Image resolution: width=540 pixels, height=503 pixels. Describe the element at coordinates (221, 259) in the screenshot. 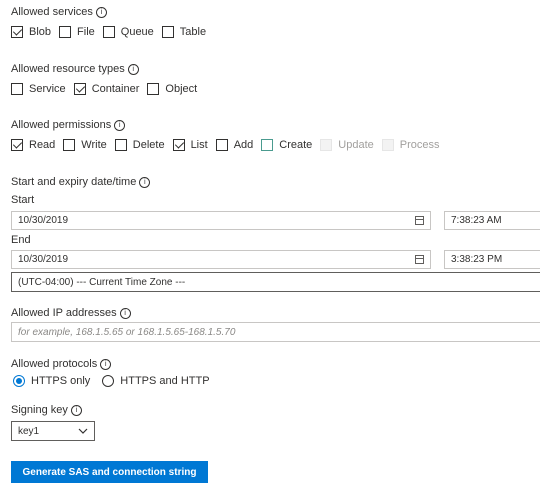

I see `end-date-input: 10/30/2019` at that location.